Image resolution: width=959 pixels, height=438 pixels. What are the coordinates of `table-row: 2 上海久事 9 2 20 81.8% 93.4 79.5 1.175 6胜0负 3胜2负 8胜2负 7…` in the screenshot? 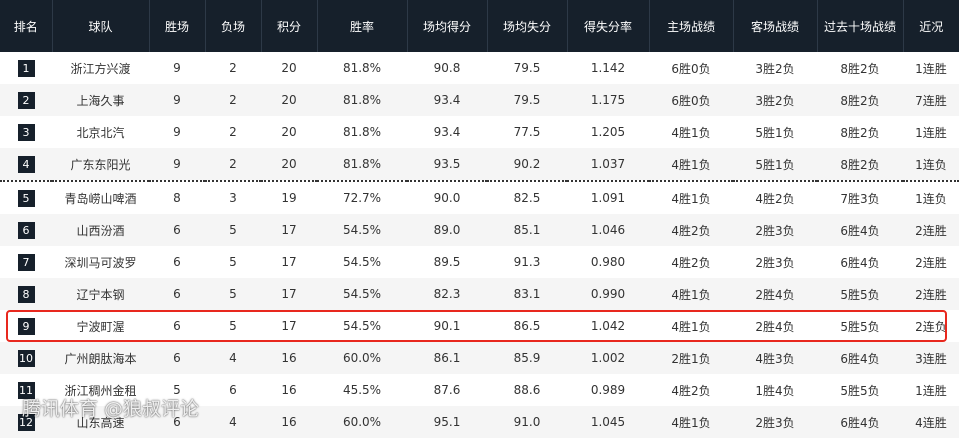 It's located at (479, 100).